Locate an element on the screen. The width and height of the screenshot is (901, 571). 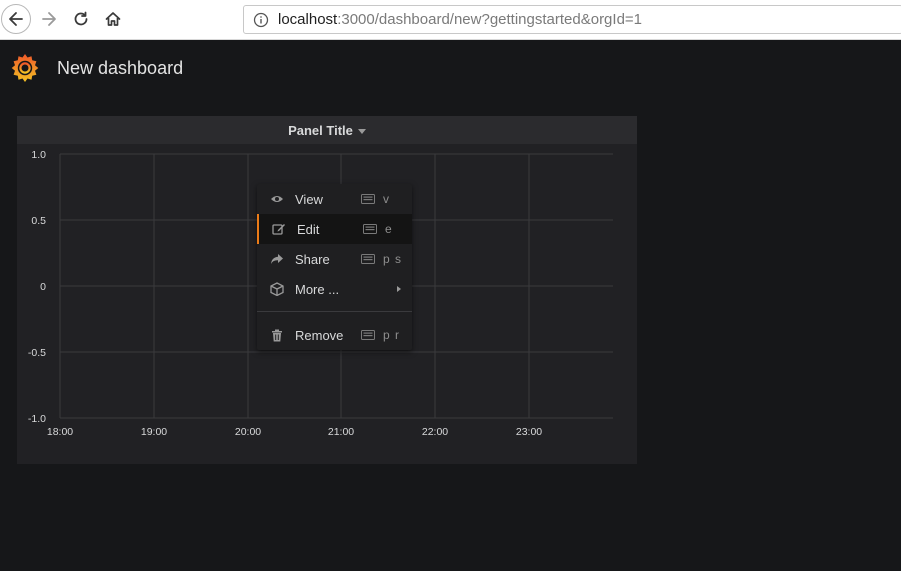
menu-item-share: Share p s is located at coordinates (334, 259).